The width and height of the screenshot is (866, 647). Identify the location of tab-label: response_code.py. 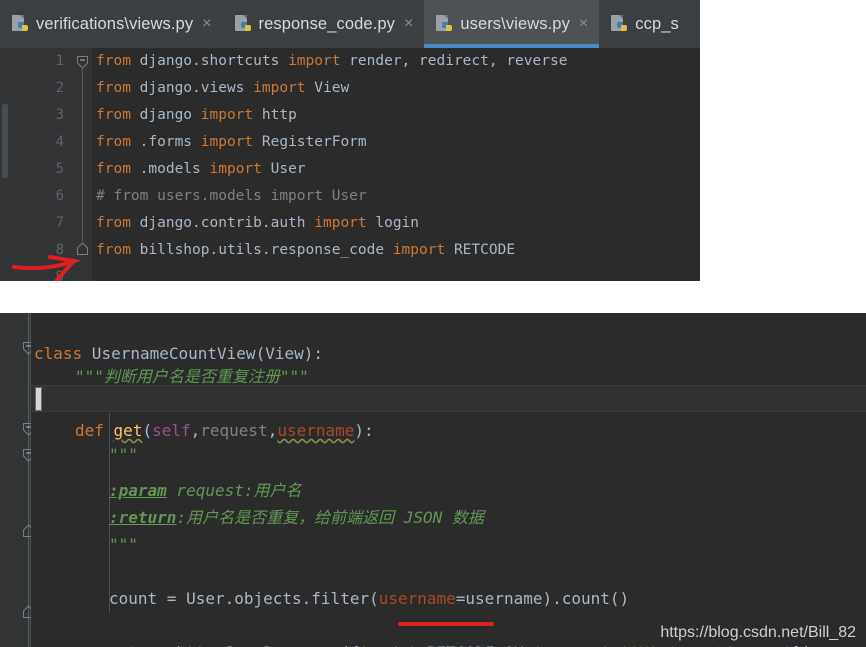
(326, 23).